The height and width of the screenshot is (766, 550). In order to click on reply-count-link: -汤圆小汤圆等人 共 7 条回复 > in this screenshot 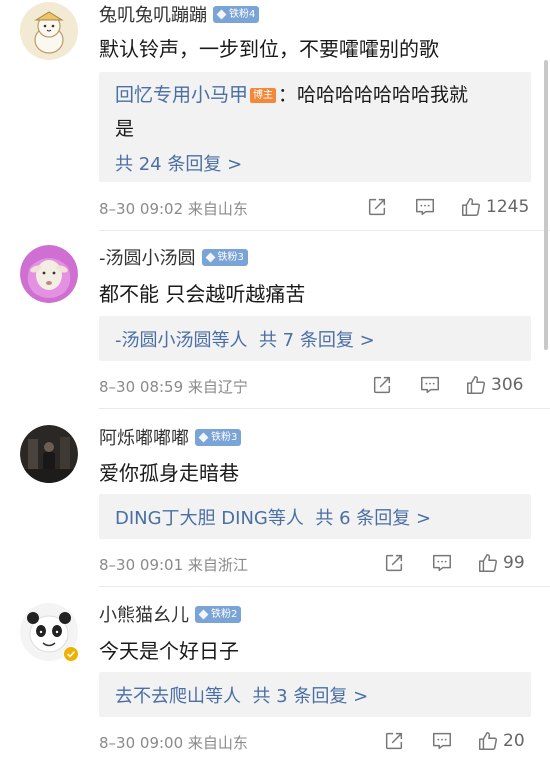, I will do `click(245, 339)`.